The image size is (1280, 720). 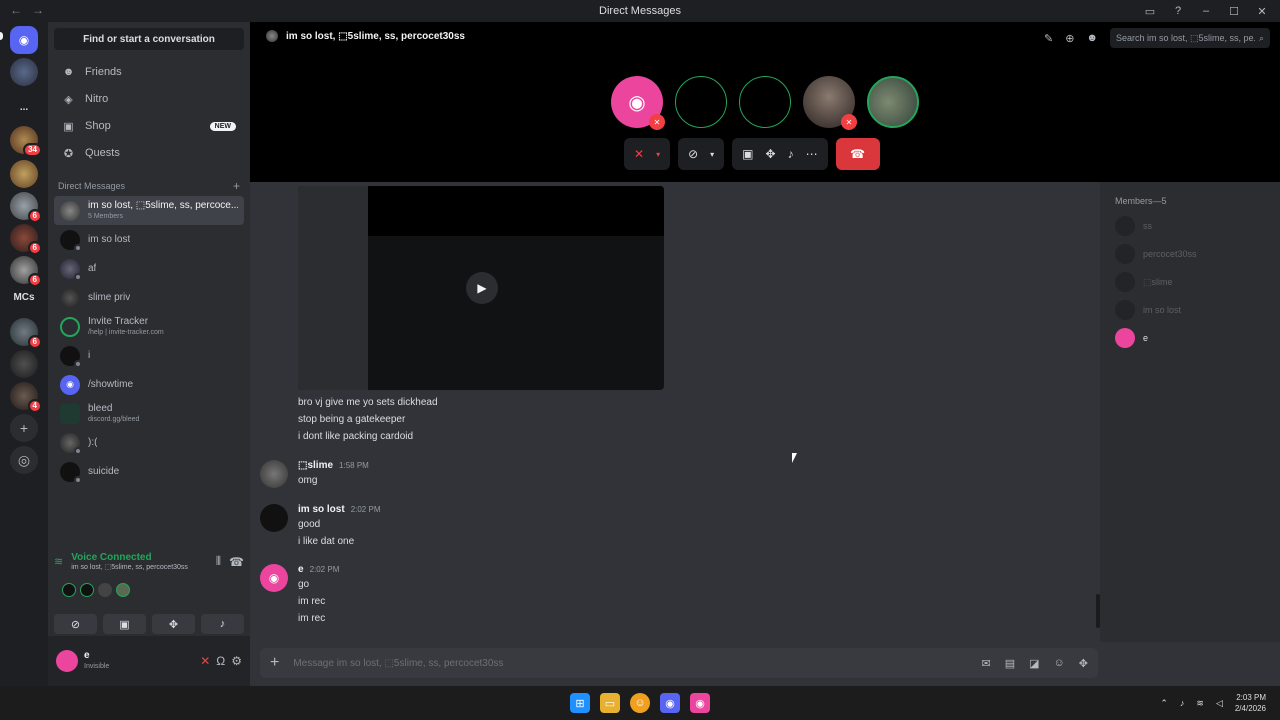 What do you see at coordinates (149, 384) in the screenshot?
I see `dm-item: ◉ /showtime` at bounding box center [149, 384].